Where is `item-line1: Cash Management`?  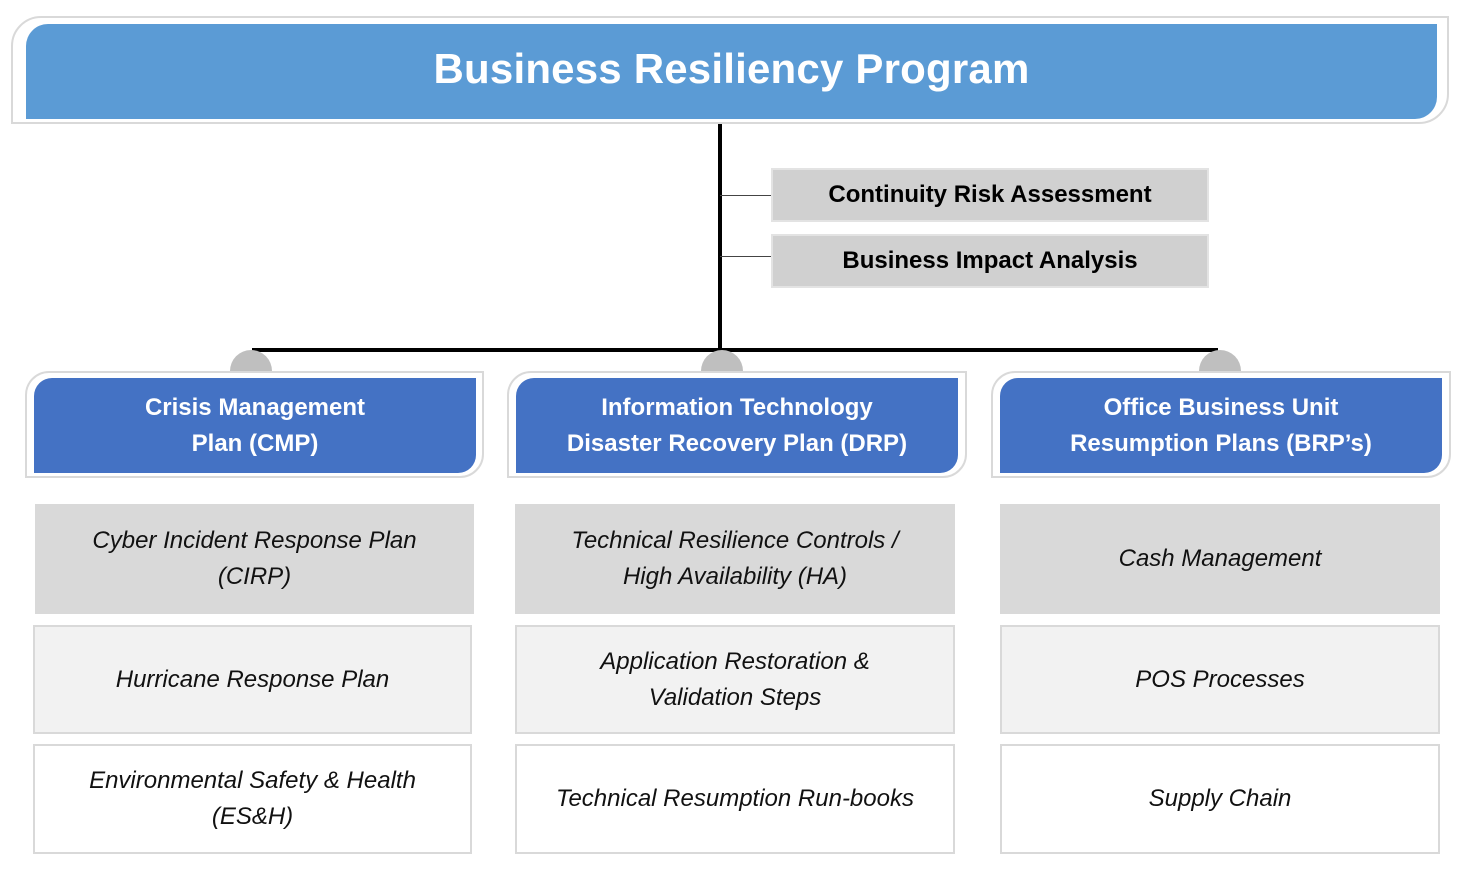
item-line1: Cash Management is located at coordinates (1220, 558).